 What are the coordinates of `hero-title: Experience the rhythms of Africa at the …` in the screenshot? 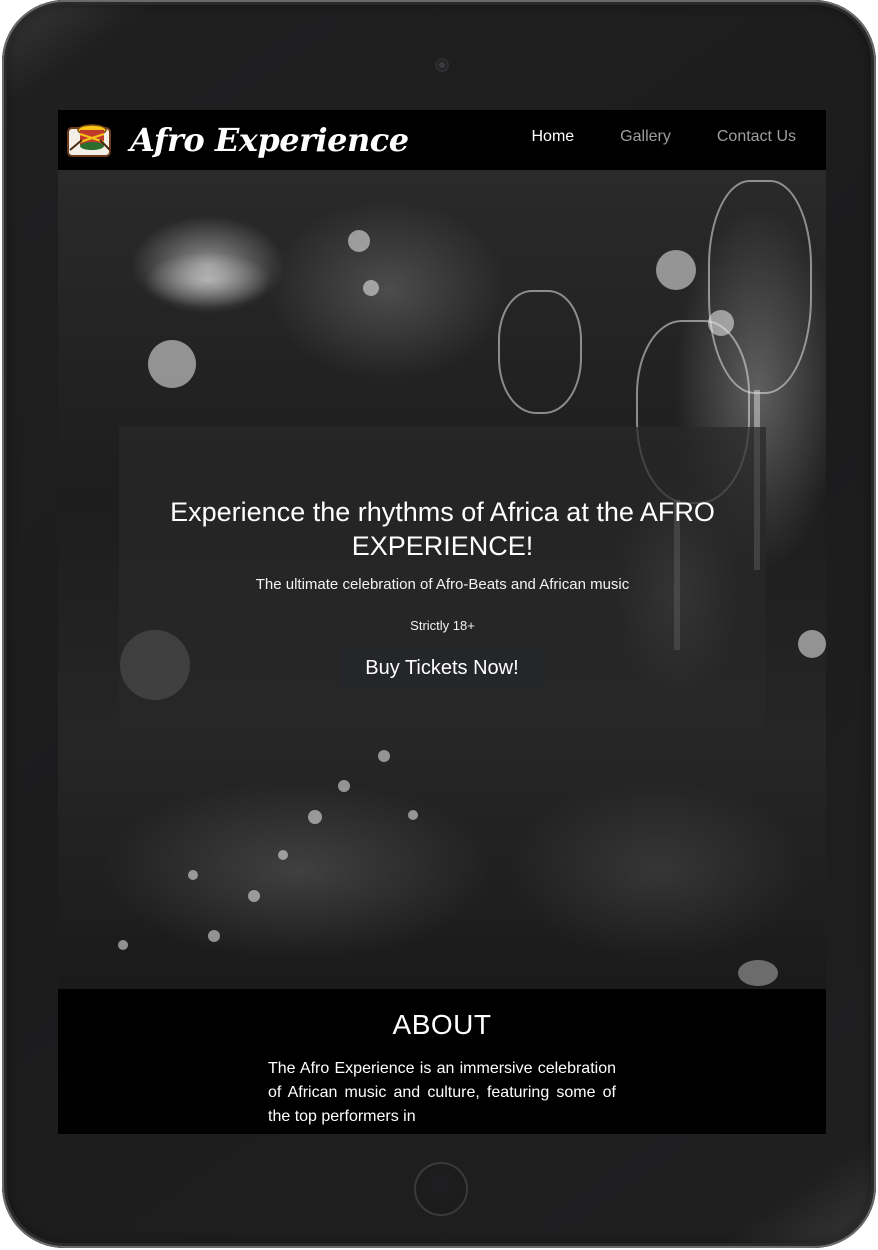 It's located at (442, 529).